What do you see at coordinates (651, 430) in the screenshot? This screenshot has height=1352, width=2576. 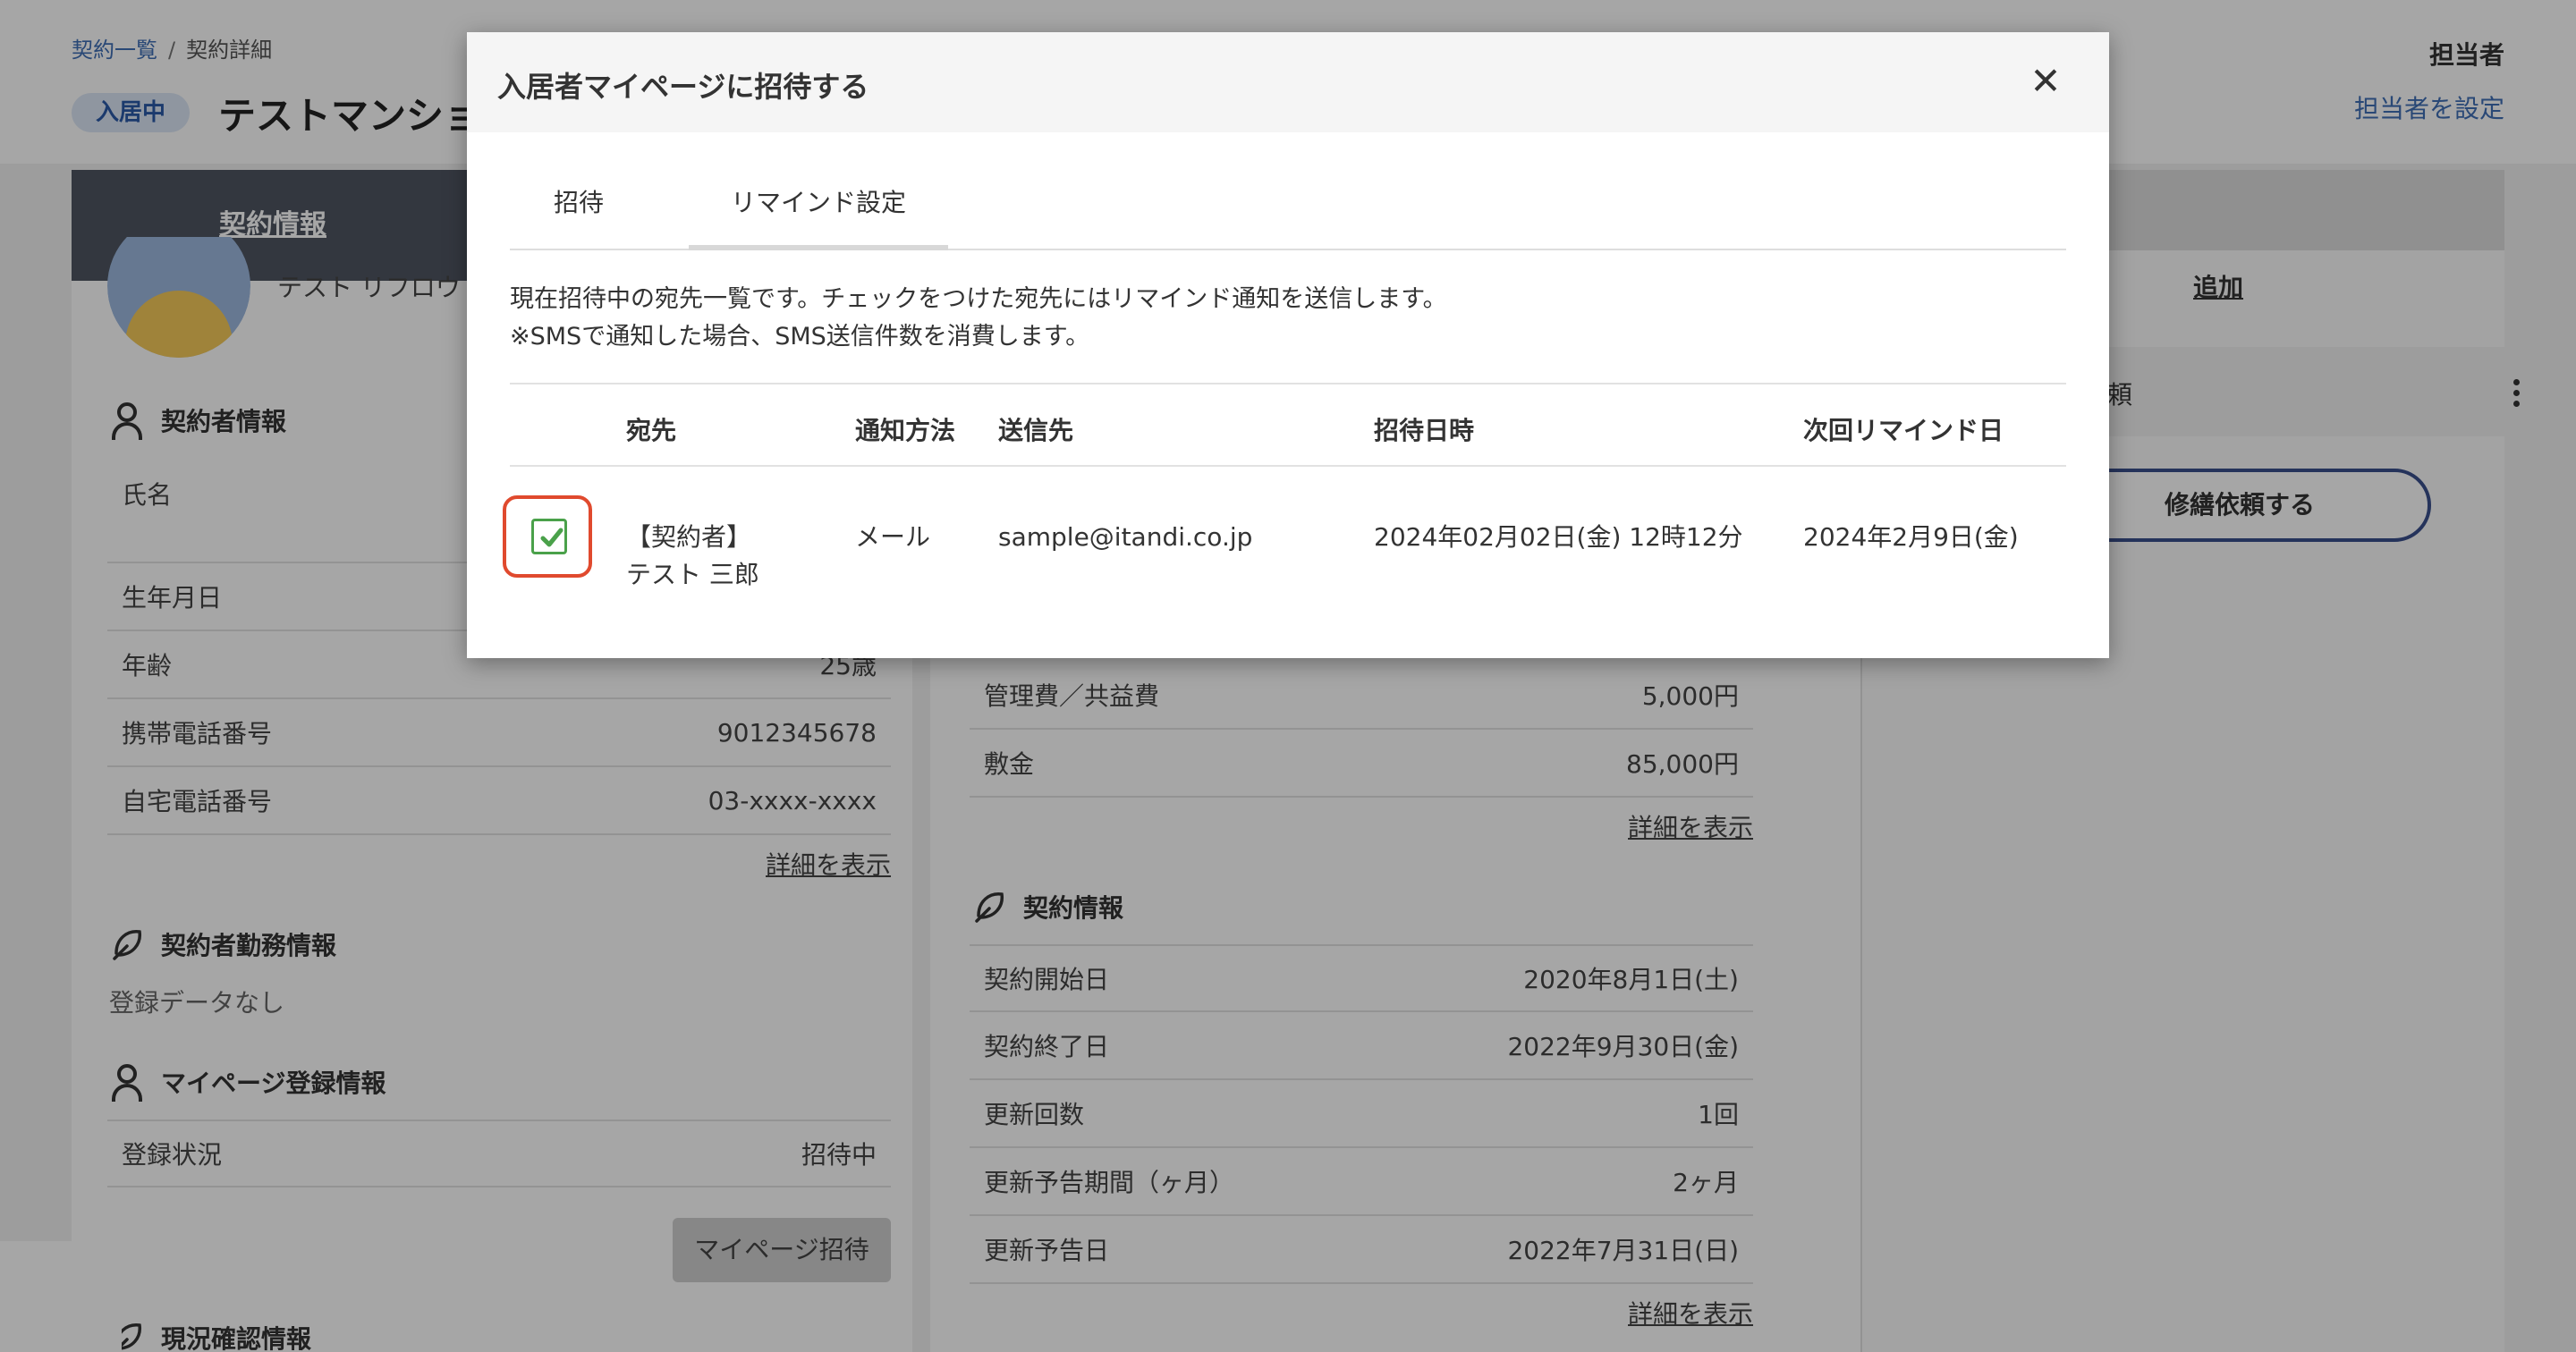 I see `col-recipient: 宛先` at bounding box center [651, 430].